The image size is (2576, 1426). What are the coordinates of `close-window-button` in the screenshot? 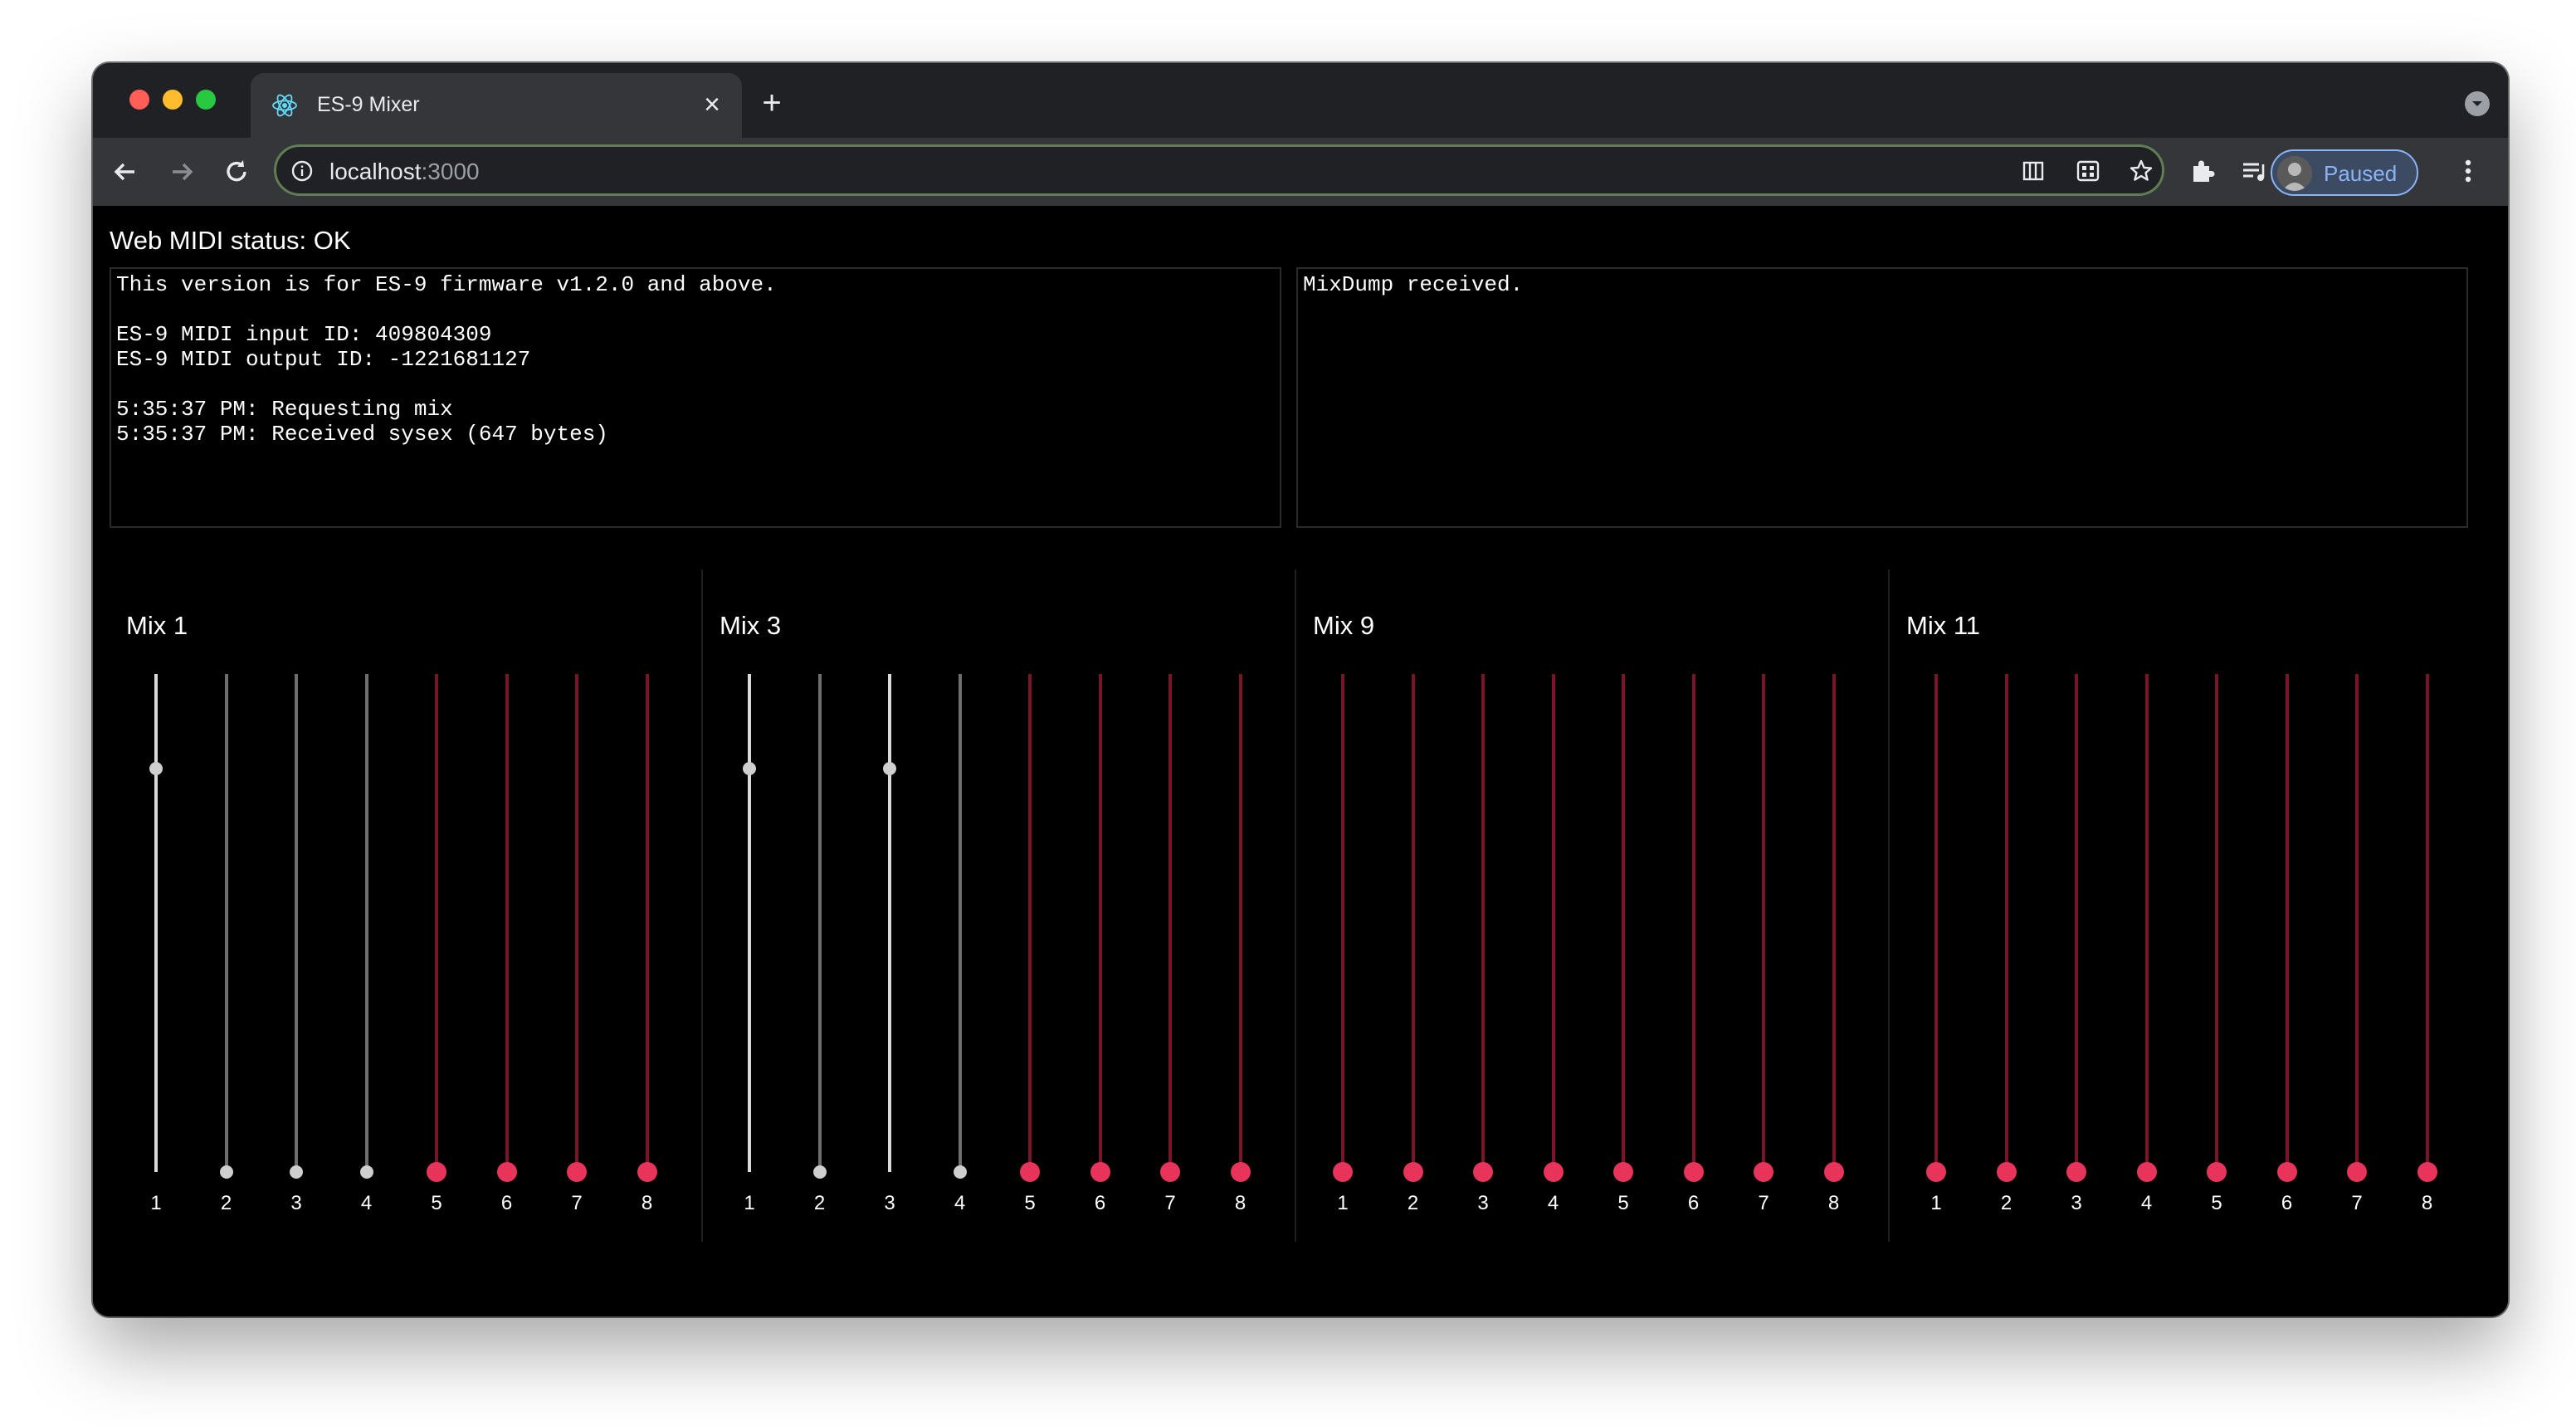 It's located at (139, 100).